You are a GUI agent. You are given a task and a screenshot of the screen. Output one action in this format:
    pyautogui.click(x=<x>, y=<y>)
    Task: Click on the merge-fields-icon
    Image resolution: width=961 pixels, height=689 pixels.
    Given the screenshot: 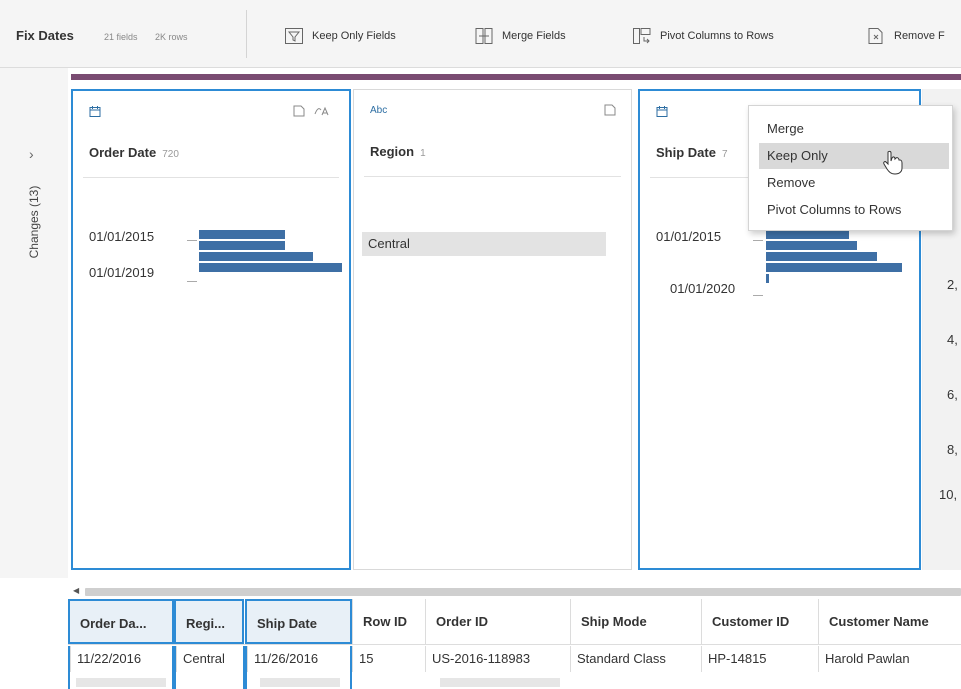 What is the action you would take?
    pyautogui.click(x=484, y=36)
    